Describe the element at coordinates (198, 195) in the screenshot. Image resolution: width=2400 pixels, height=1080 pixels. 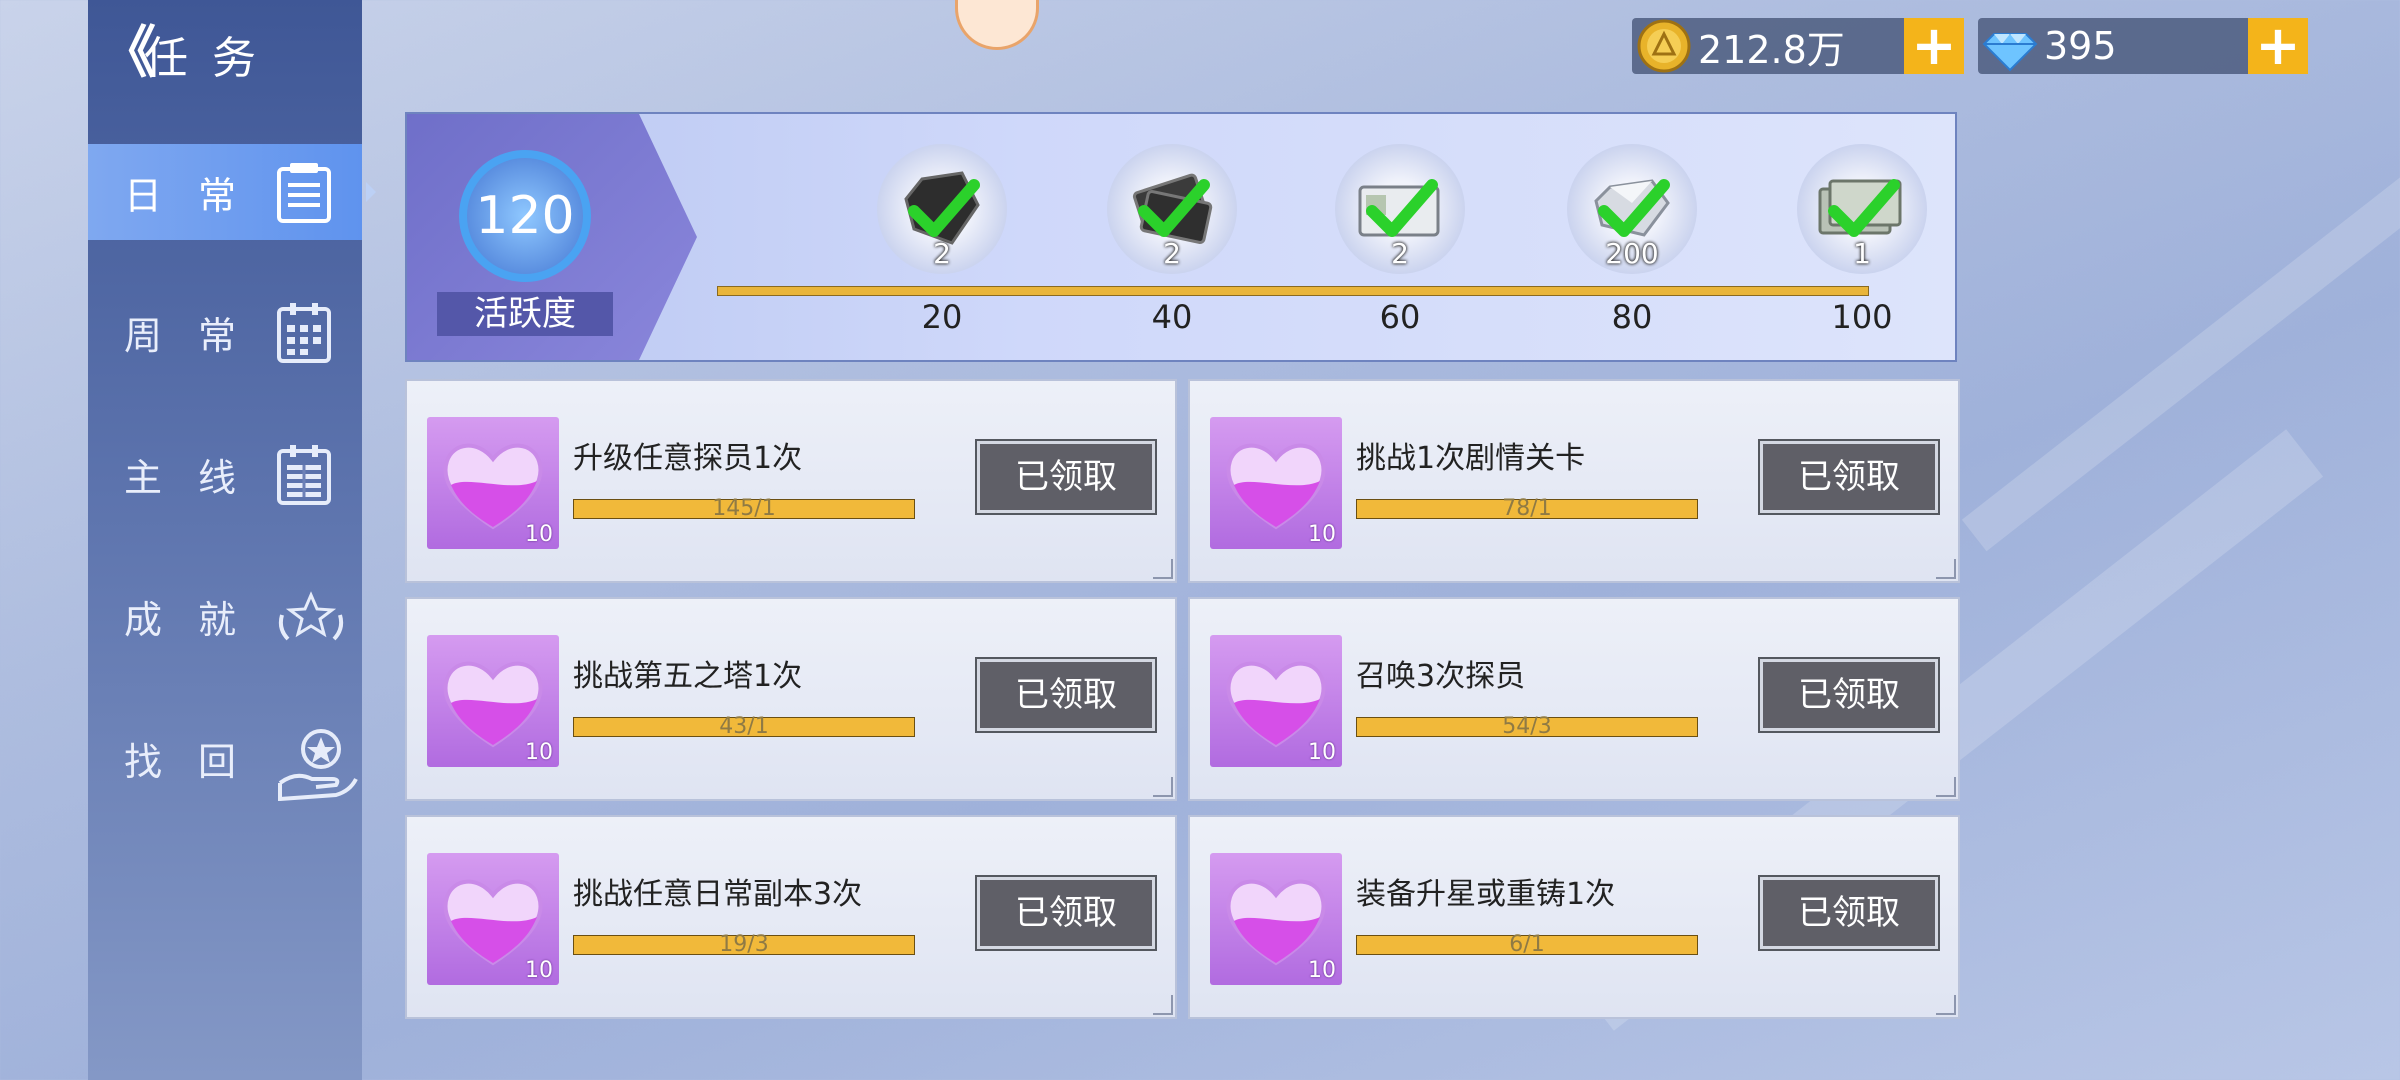
I see `sidebar-item-label: 日常` at that location.